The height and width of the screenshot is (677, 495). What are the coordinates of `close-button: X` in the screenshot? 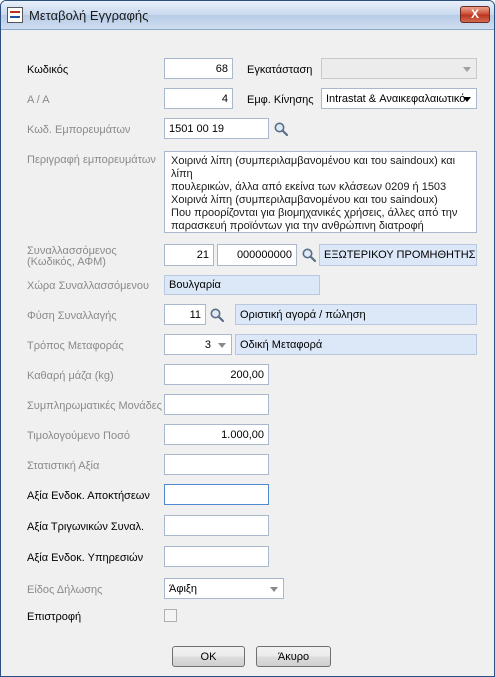 It's located at (475, 14).